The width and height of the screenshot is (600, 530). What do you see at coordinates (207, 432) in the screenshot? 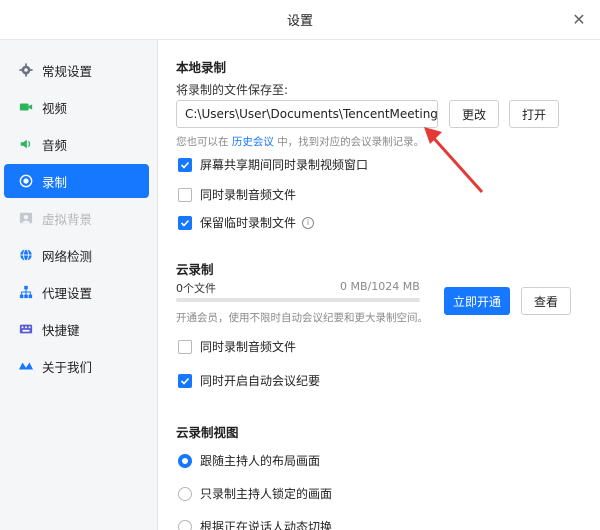
I see `cloud-view-title: 云录制视图` at bounding box center [207, 432].